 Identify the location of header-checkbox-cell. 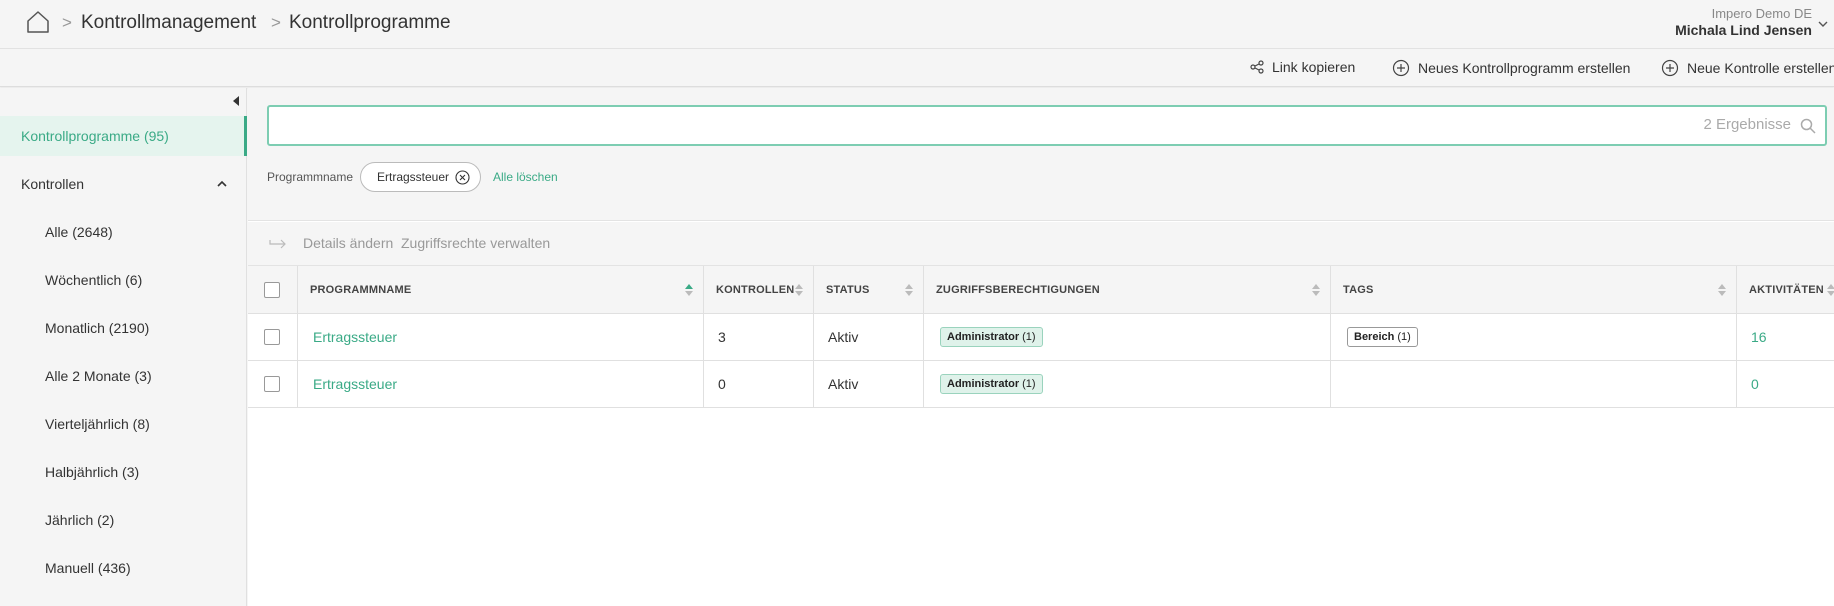
(273, 289).